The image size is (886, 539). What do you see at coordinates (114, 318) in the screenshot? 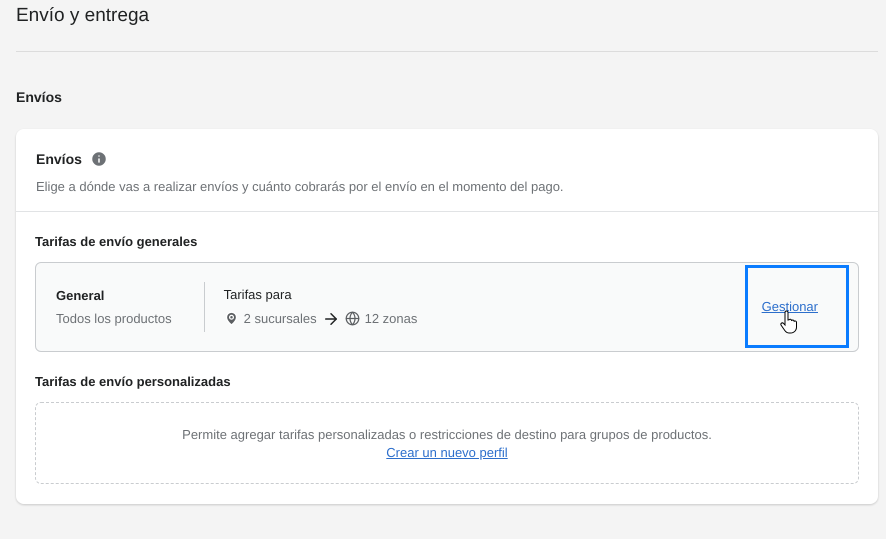
I see `profile-subtitle: Todos los productos` at bounding box center [114, 318].